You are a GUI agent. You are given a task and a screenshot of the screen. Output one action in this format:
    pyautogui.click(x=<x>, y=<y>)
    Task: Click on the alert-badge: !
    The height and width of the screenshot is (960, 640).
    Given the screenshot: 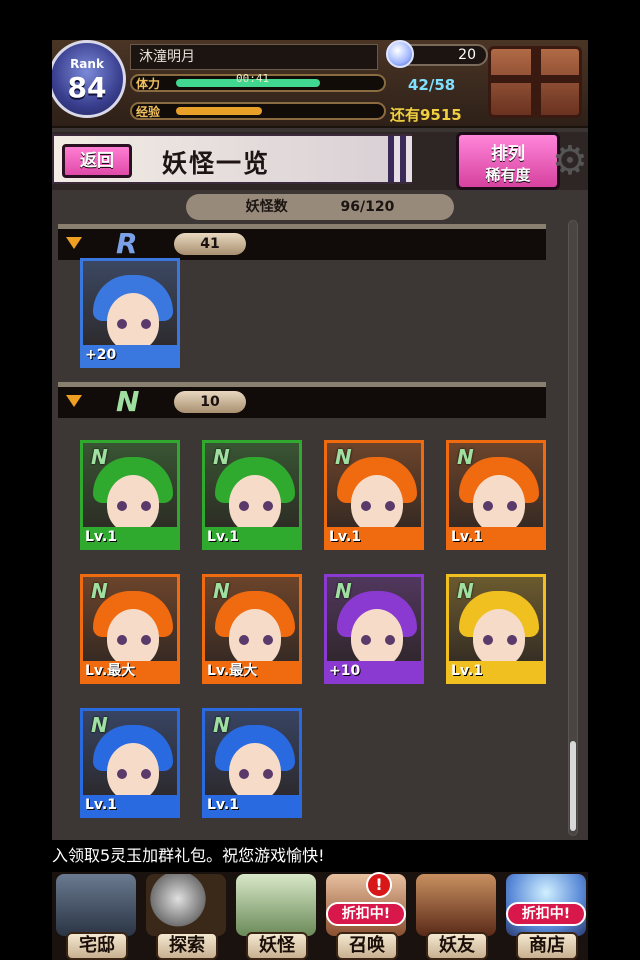 What is the action you would take?
    pyautogui.click(x=379, y=885)
    